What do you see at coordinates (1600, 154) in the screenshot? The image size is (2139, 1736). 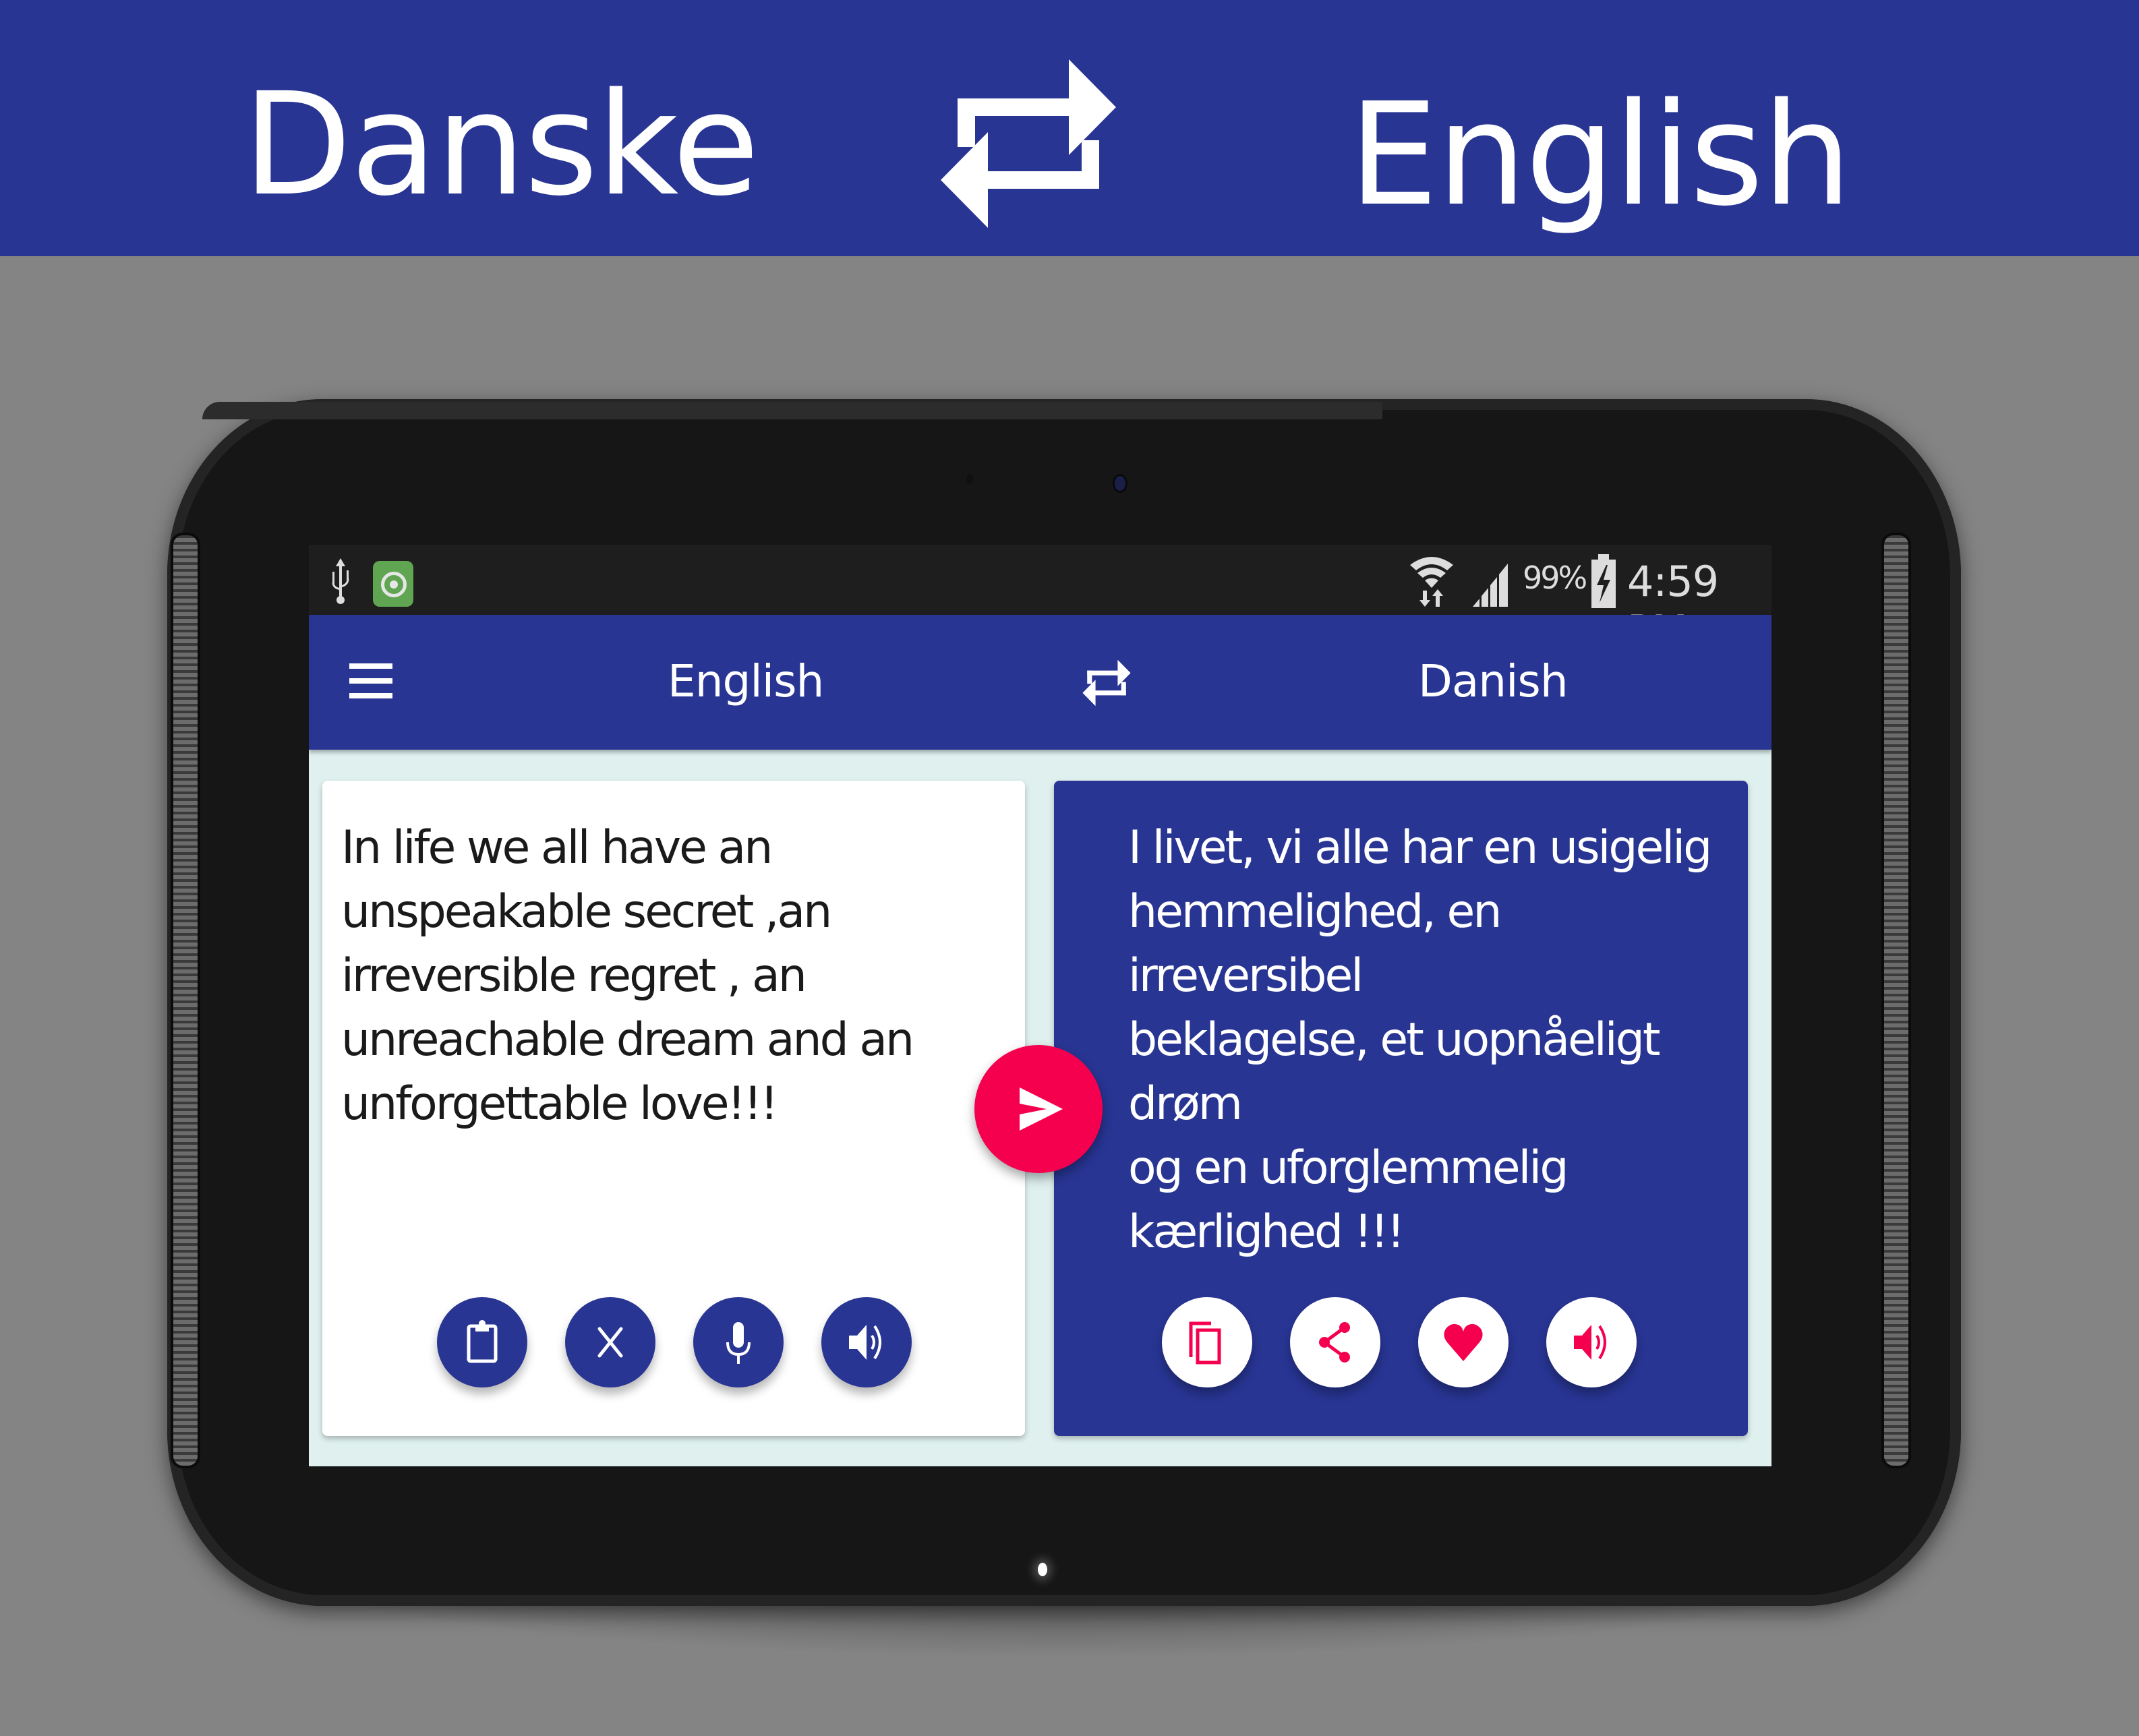 I see `banner-target-language: English` at bounding box center [1600, 154].